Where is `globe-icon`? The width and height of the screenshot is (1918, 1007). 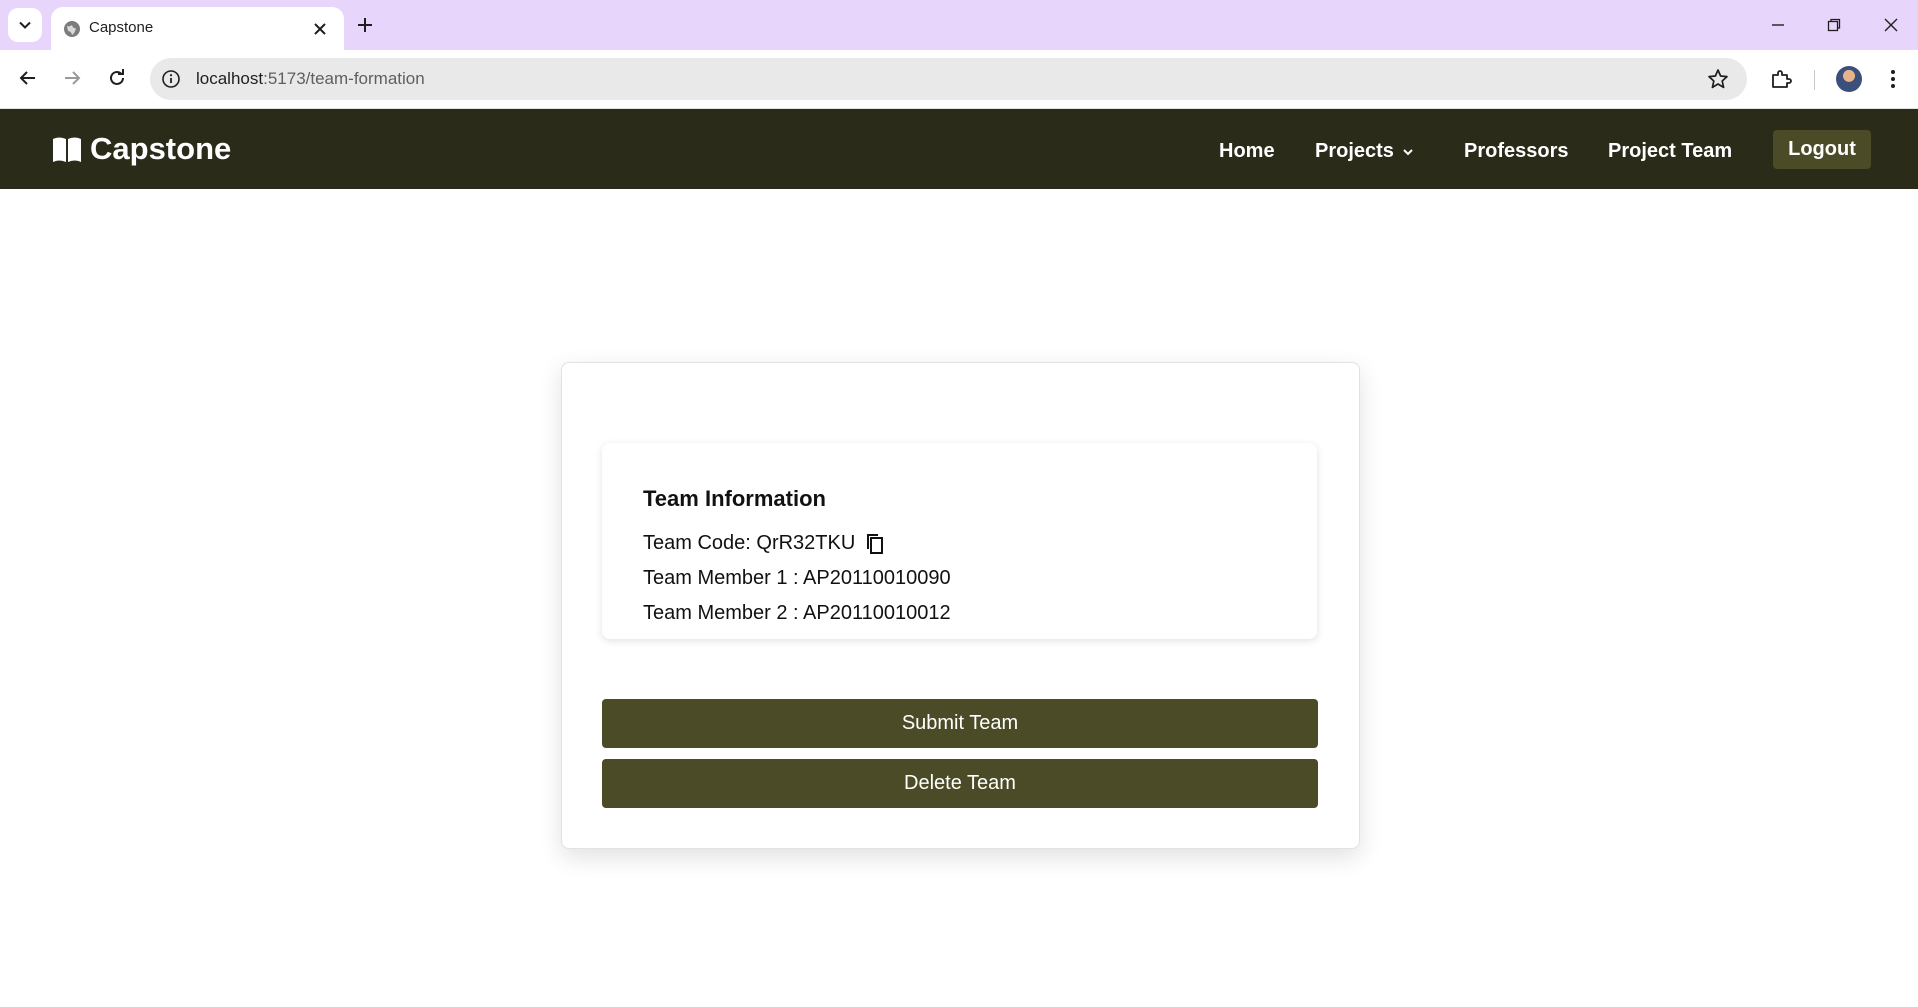
globe-icon is located at coordinates (72, 29).